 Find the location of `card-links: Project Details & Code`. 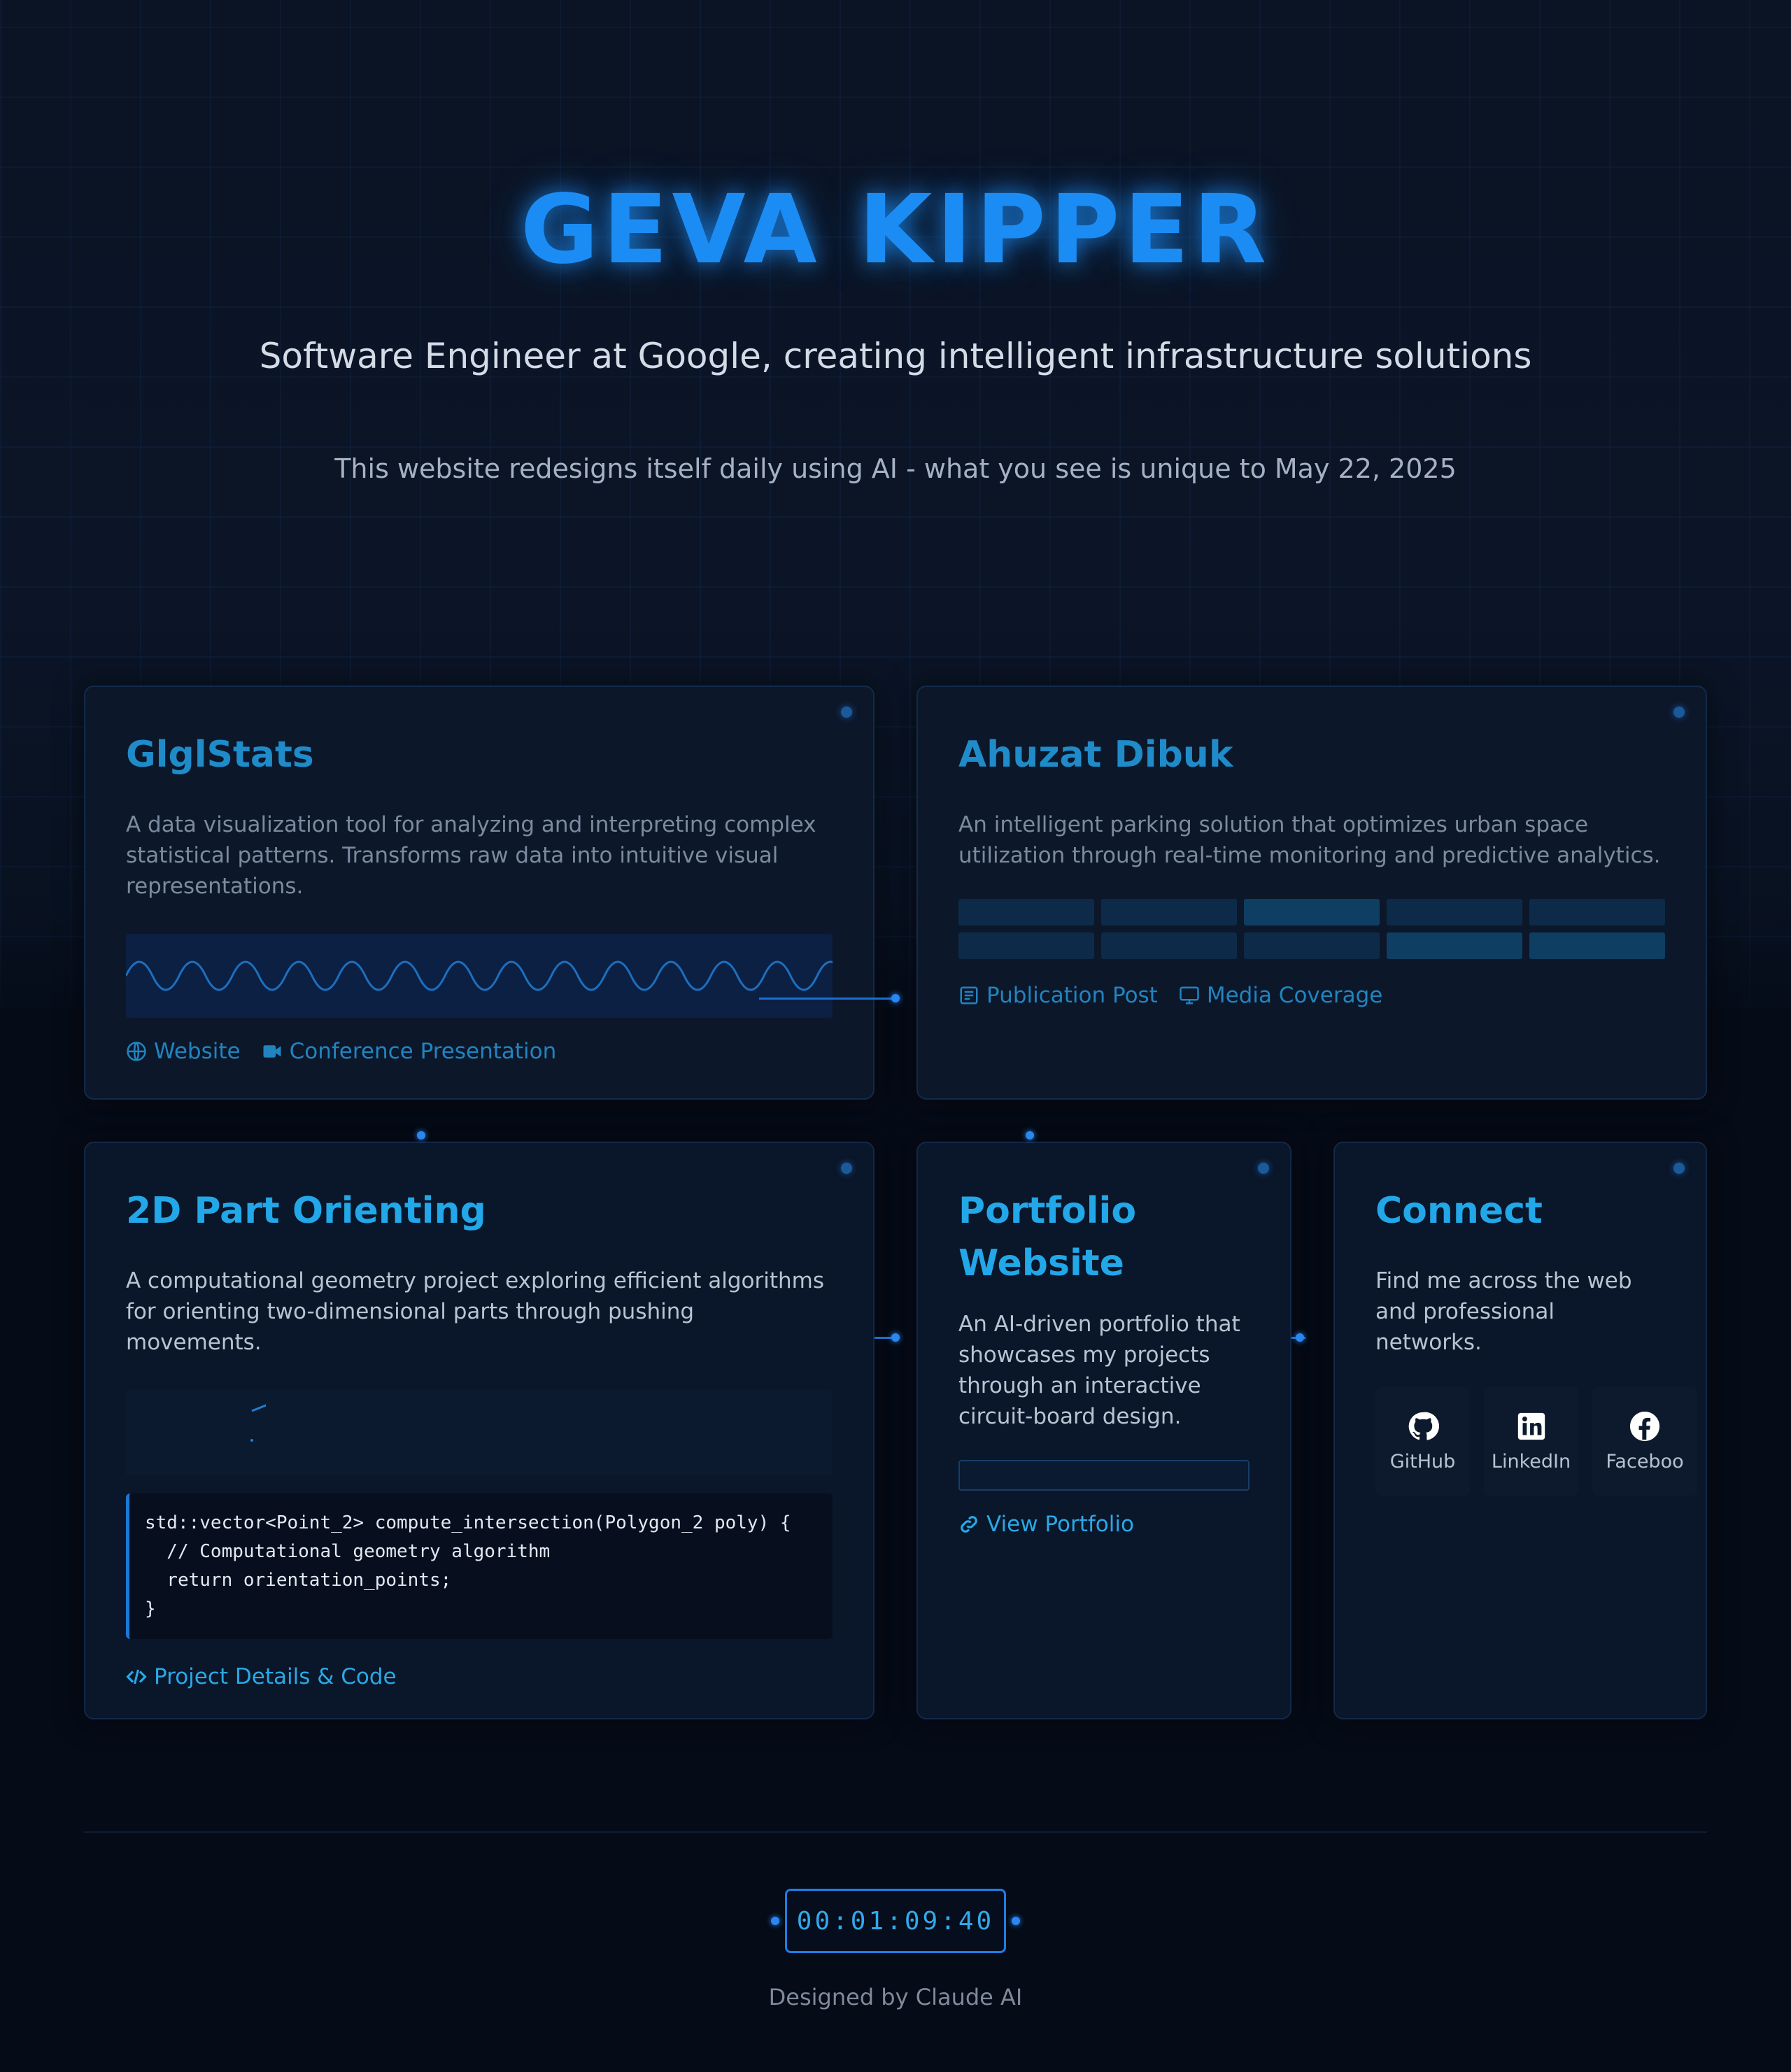

card-links: Project Details & Code is located at coordinates (479, 1676).